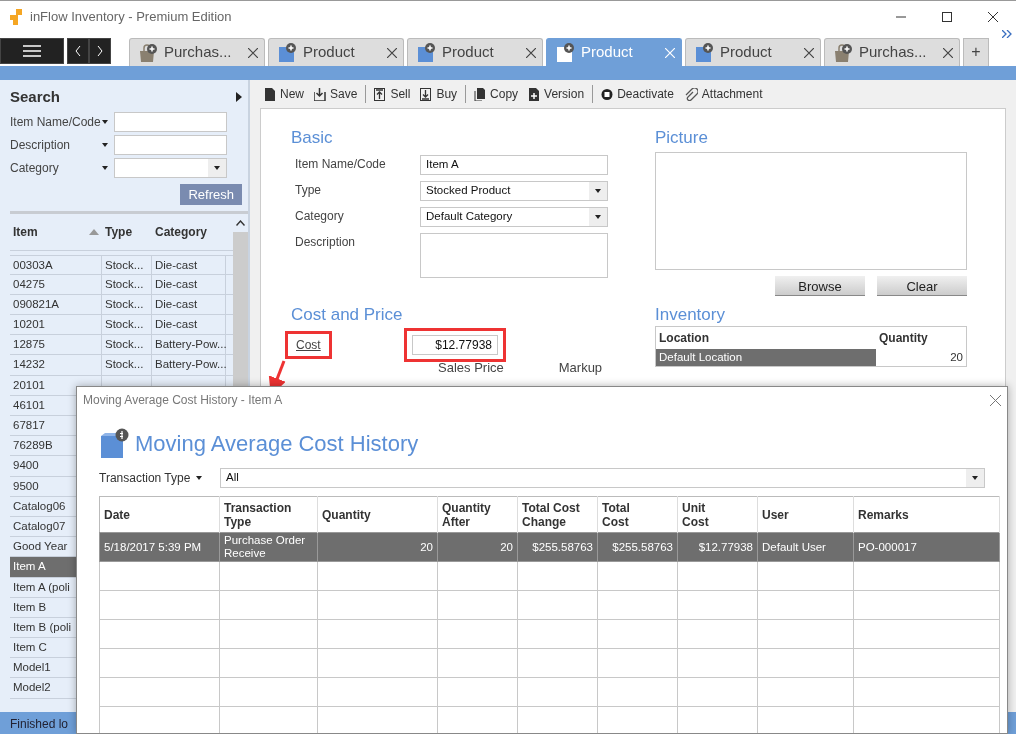  Describe the element at coordinates (114, 443) in the screenshot. I see `box-coin-icon` at that location.